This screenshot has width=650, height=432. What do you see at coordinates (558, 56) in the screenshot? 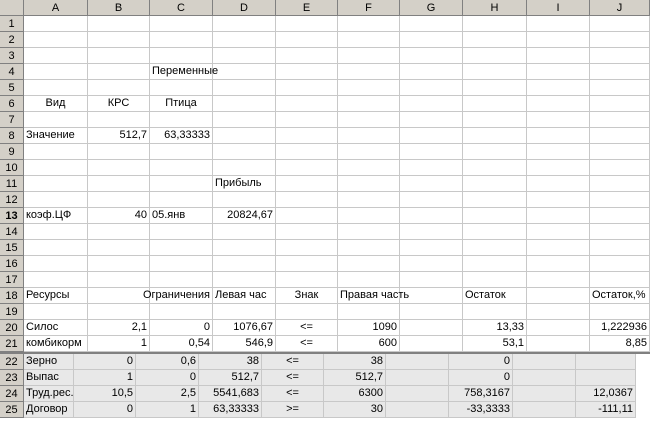
I see `cell-i3` at bounding box center [558, 56].